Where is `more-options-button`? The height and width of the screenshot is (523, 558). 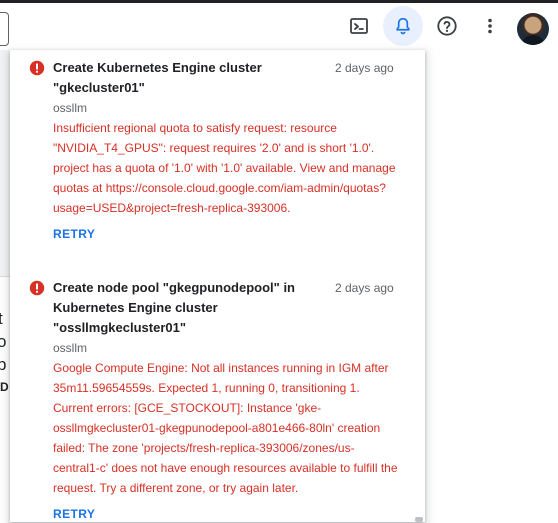 more-options-button is located at coordinates (490, 26).